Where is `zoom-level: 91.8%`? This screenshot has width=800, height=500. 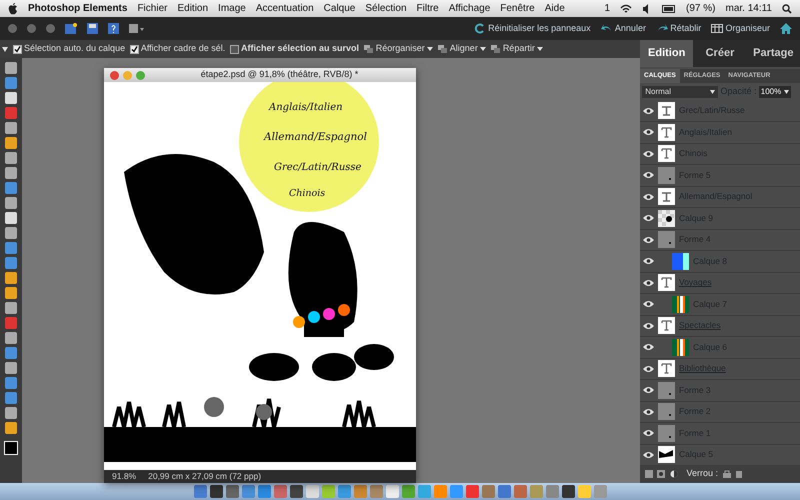
zoom-level: 91.8% is located at coordinates (124, 476).